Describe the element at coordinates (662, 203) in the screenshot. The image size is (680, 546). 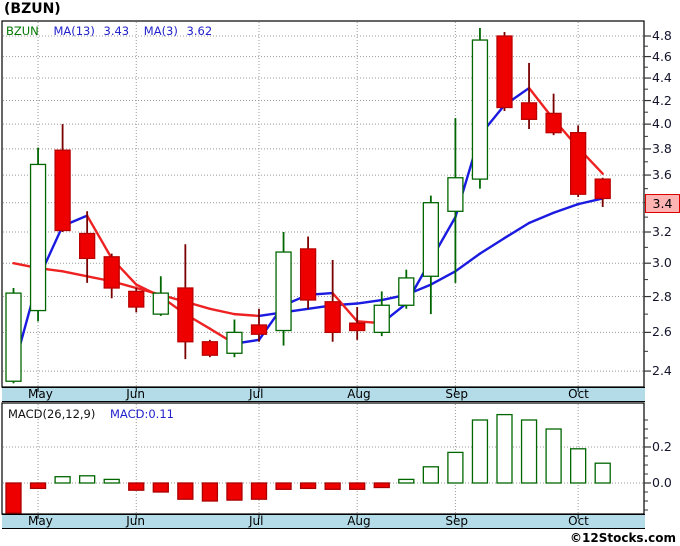
I see `last-price-tag: 3.4` at that location.